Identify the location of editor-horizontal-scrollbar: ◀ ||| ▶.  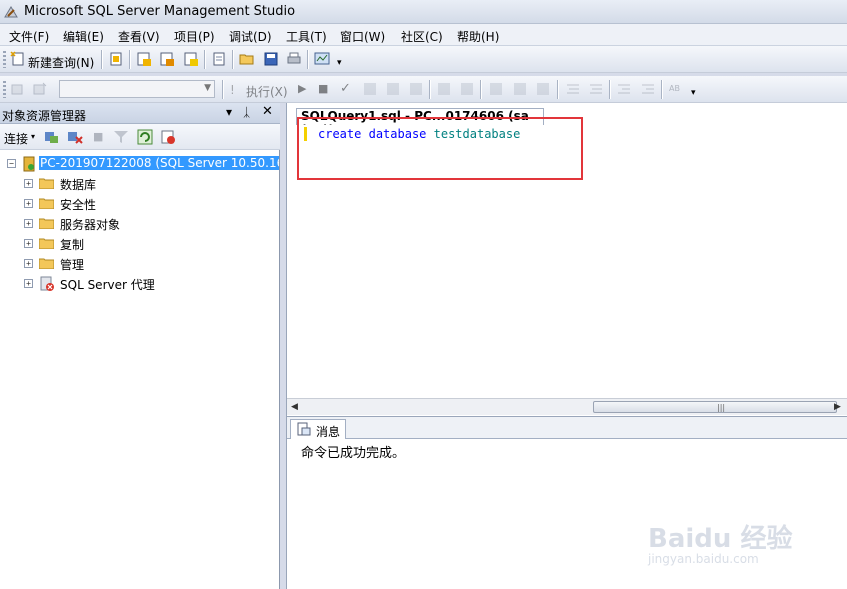
(567, 406).